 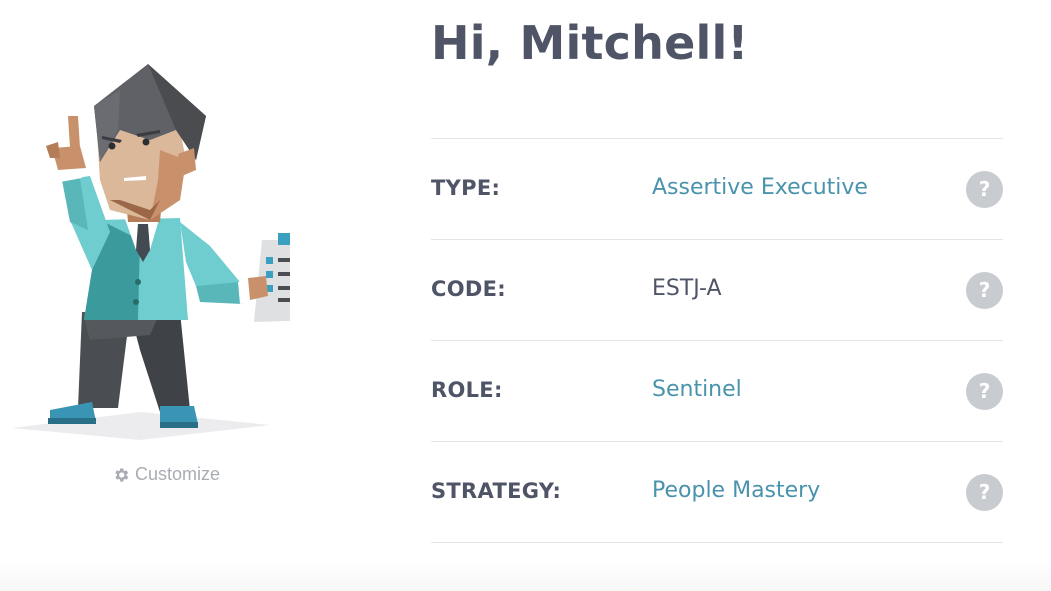 What do you see at coordinates (590, 43) in the screenshot?
I see `page-title: Hi, Mitchell!` at bounding box center [590, 43].